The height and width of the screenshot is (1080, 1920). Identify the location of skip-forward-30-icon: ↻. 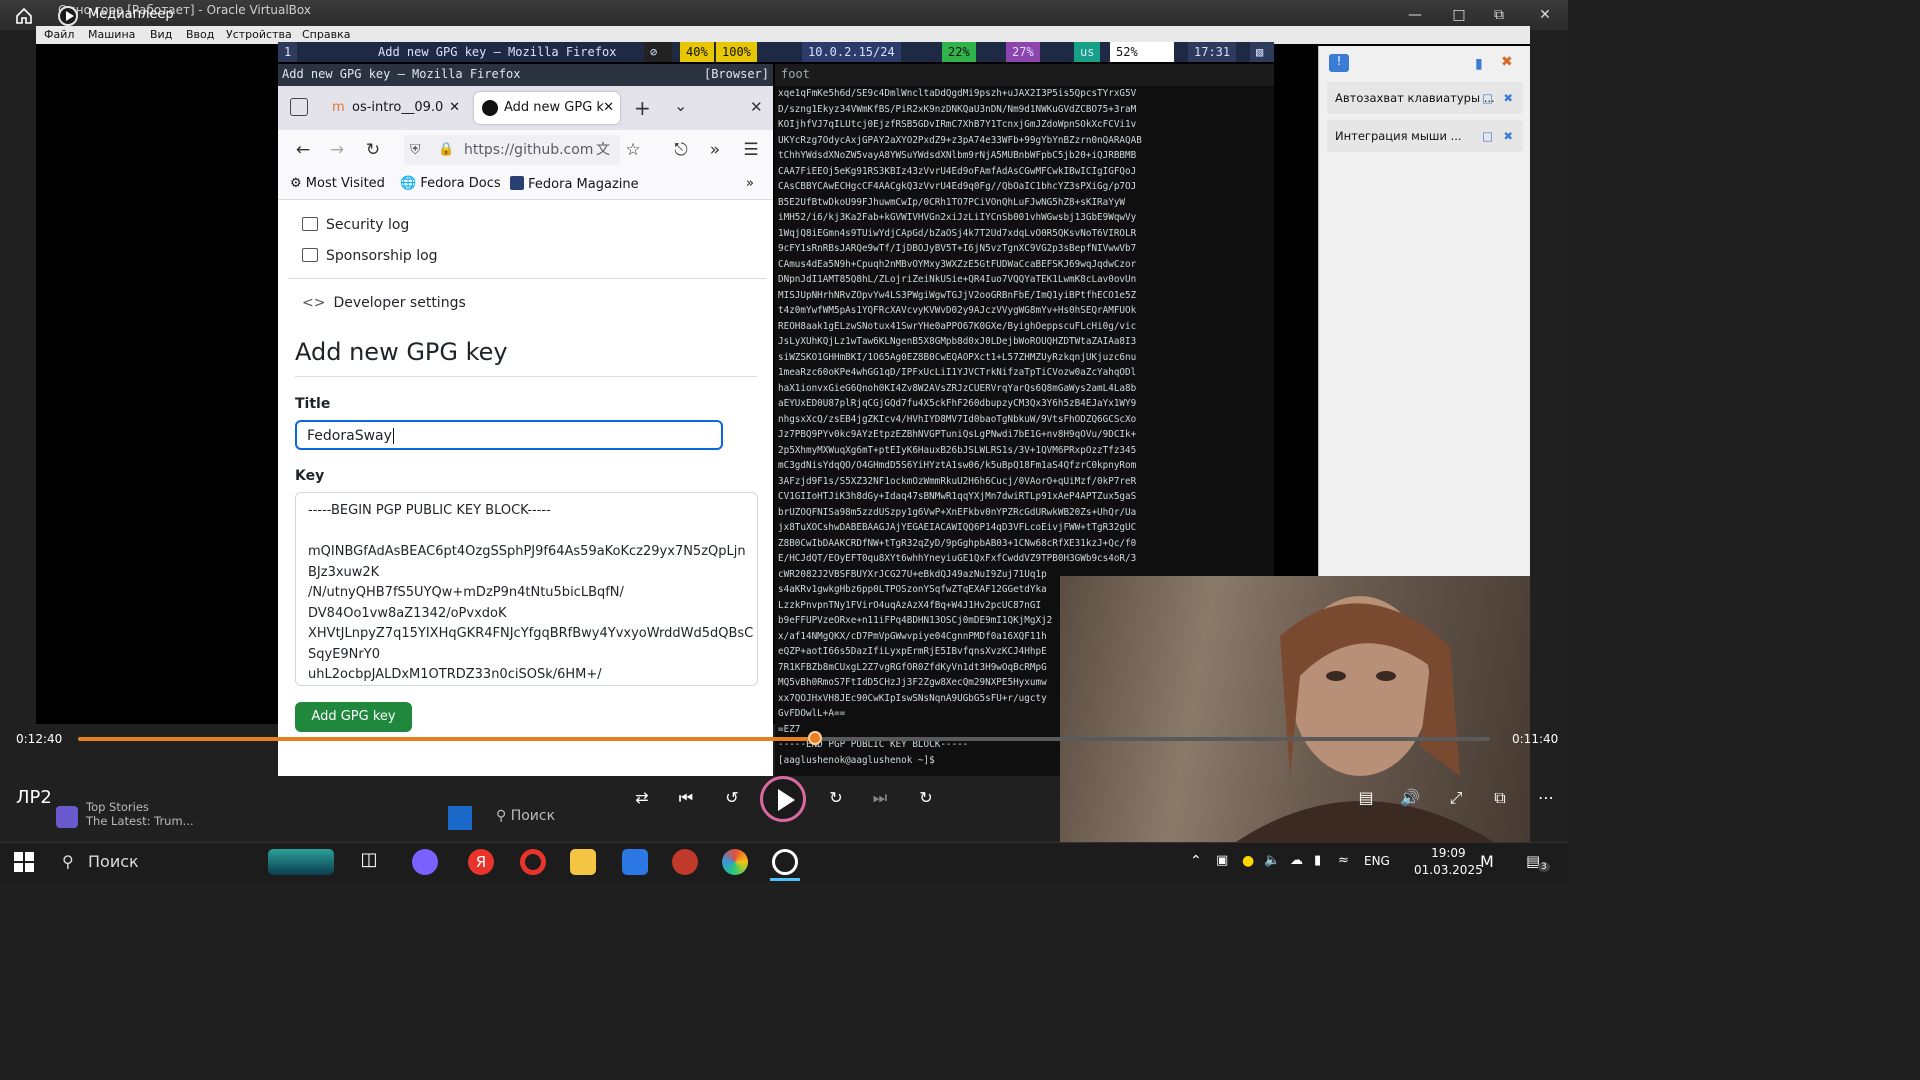
(836, 798).